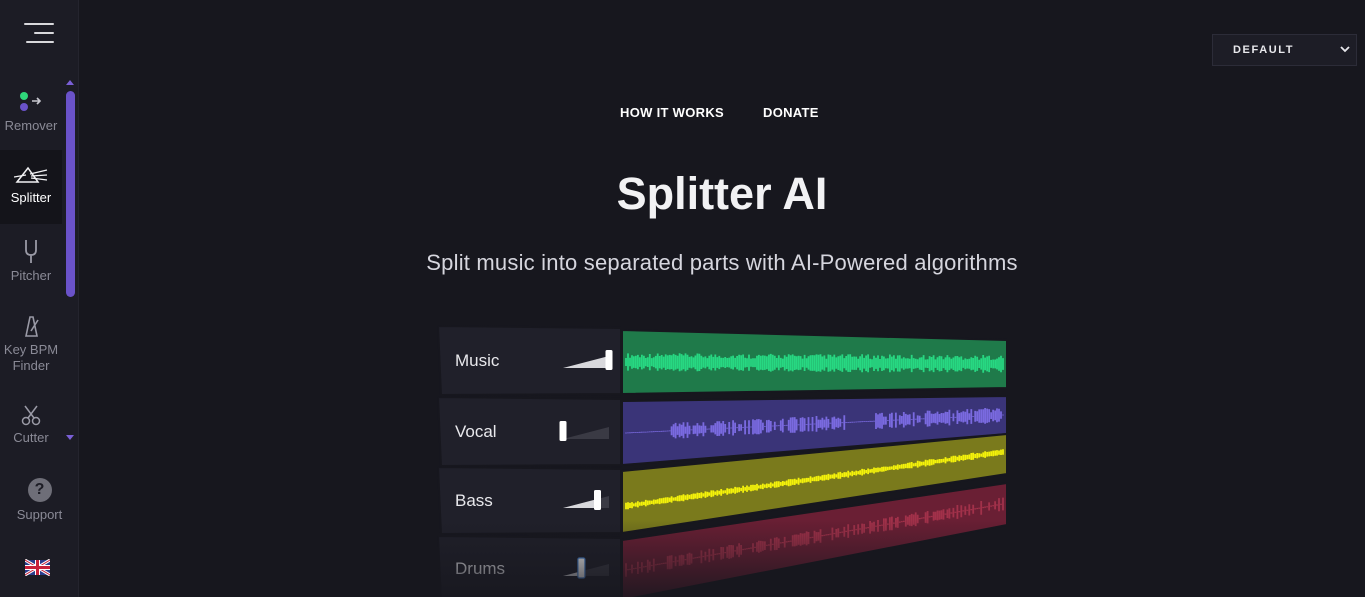 The image size is (1365, 597). What do you see at coordinates (31, 174) in the screenshot?
I see `prism-icon` at bounding box center [31, 174].